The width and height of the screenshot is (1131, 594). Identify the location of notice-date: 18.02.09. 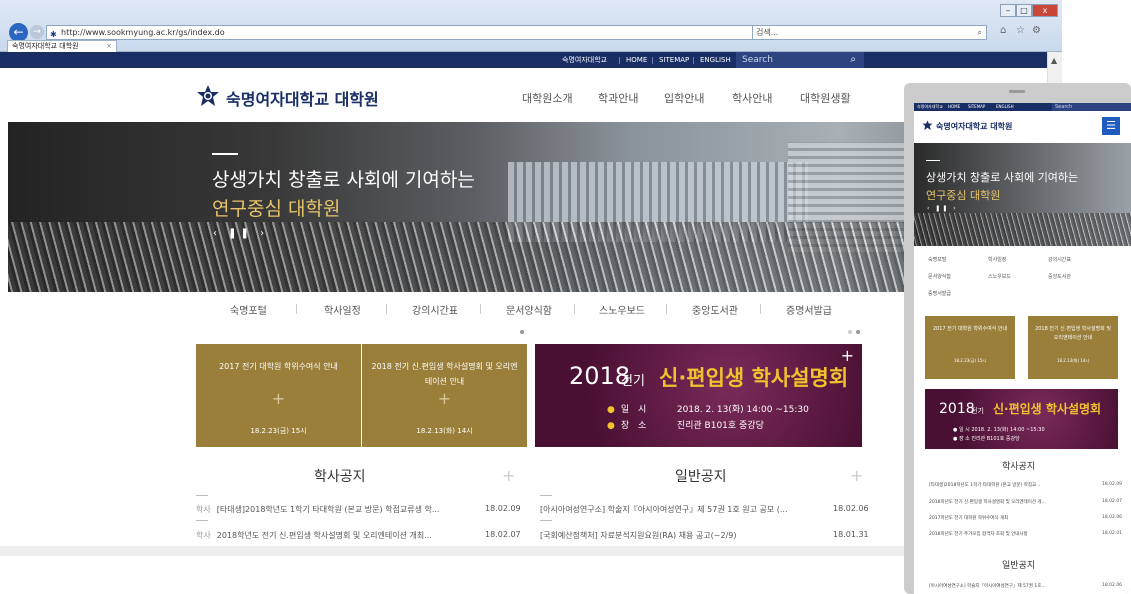
(503, 508).